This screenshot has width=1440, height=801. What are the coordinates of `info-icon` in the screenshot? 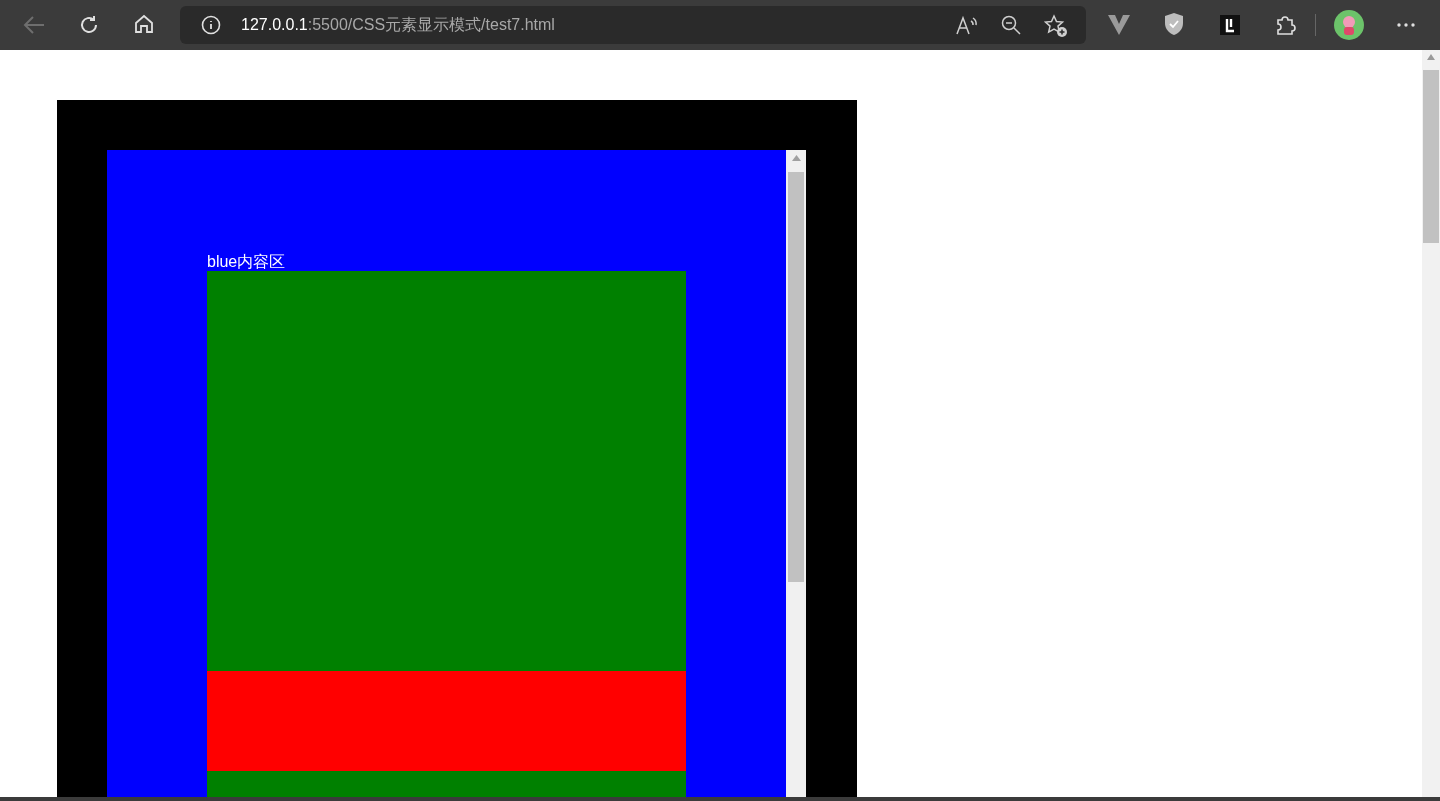 It's located at (211, 25).